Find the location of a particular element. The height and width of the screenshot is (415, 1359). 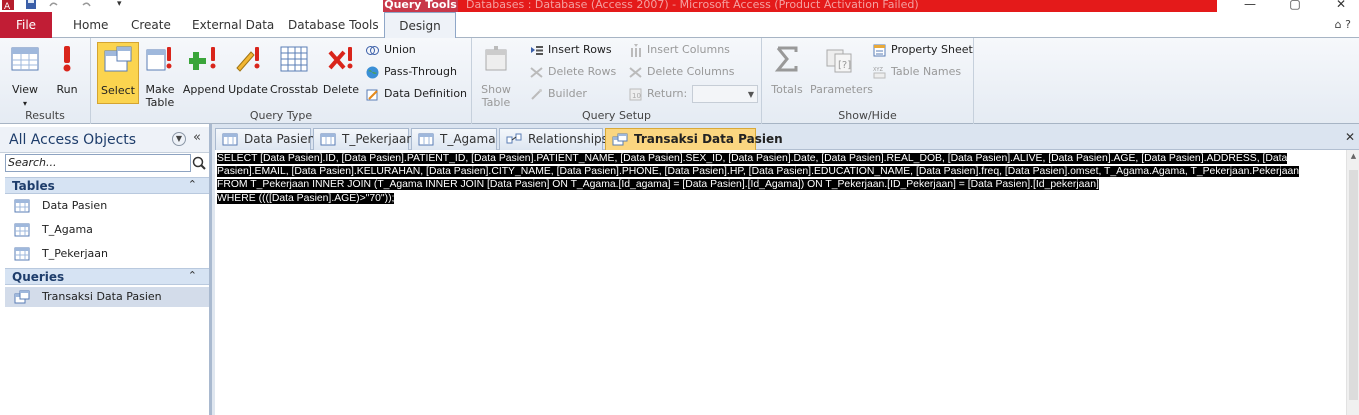

update-button: Update is located at coordinates (248, 73).